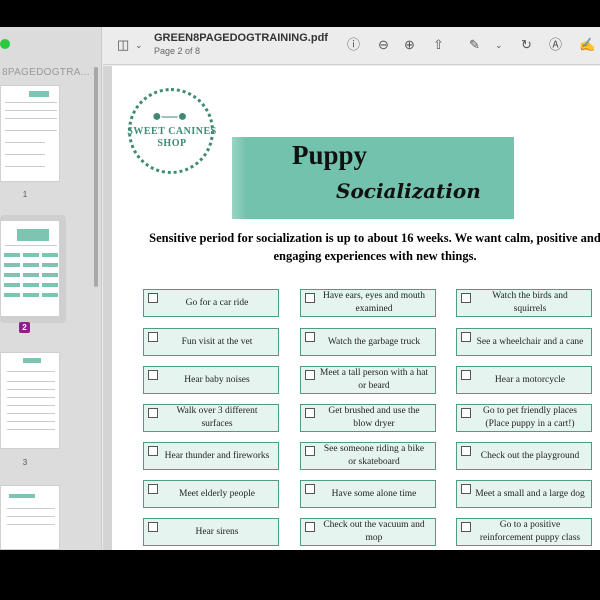  Describe the element at coordinates (25, 194) in the screenshot. I see `page-number-1: 1` at that location.